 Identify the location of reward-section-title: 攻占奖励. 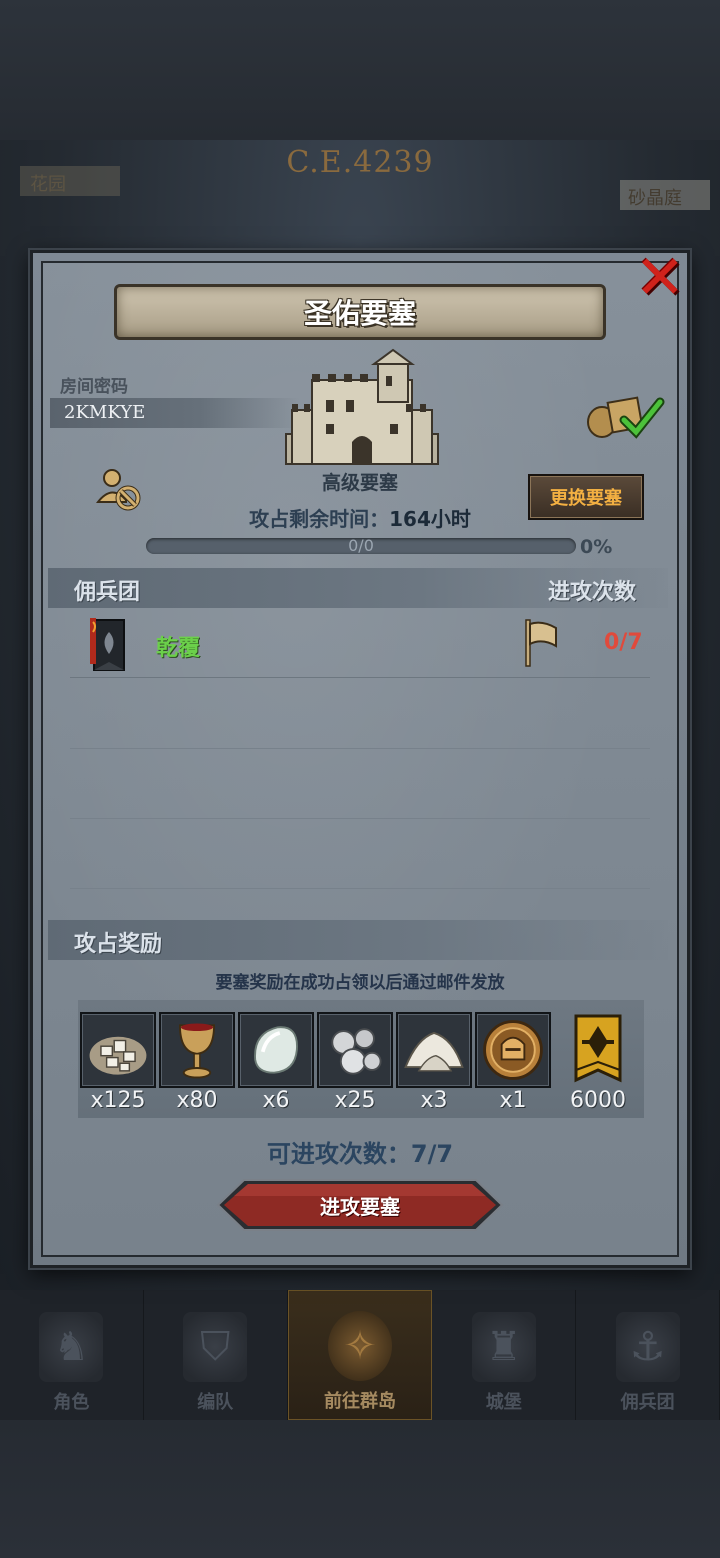
(118, 944).